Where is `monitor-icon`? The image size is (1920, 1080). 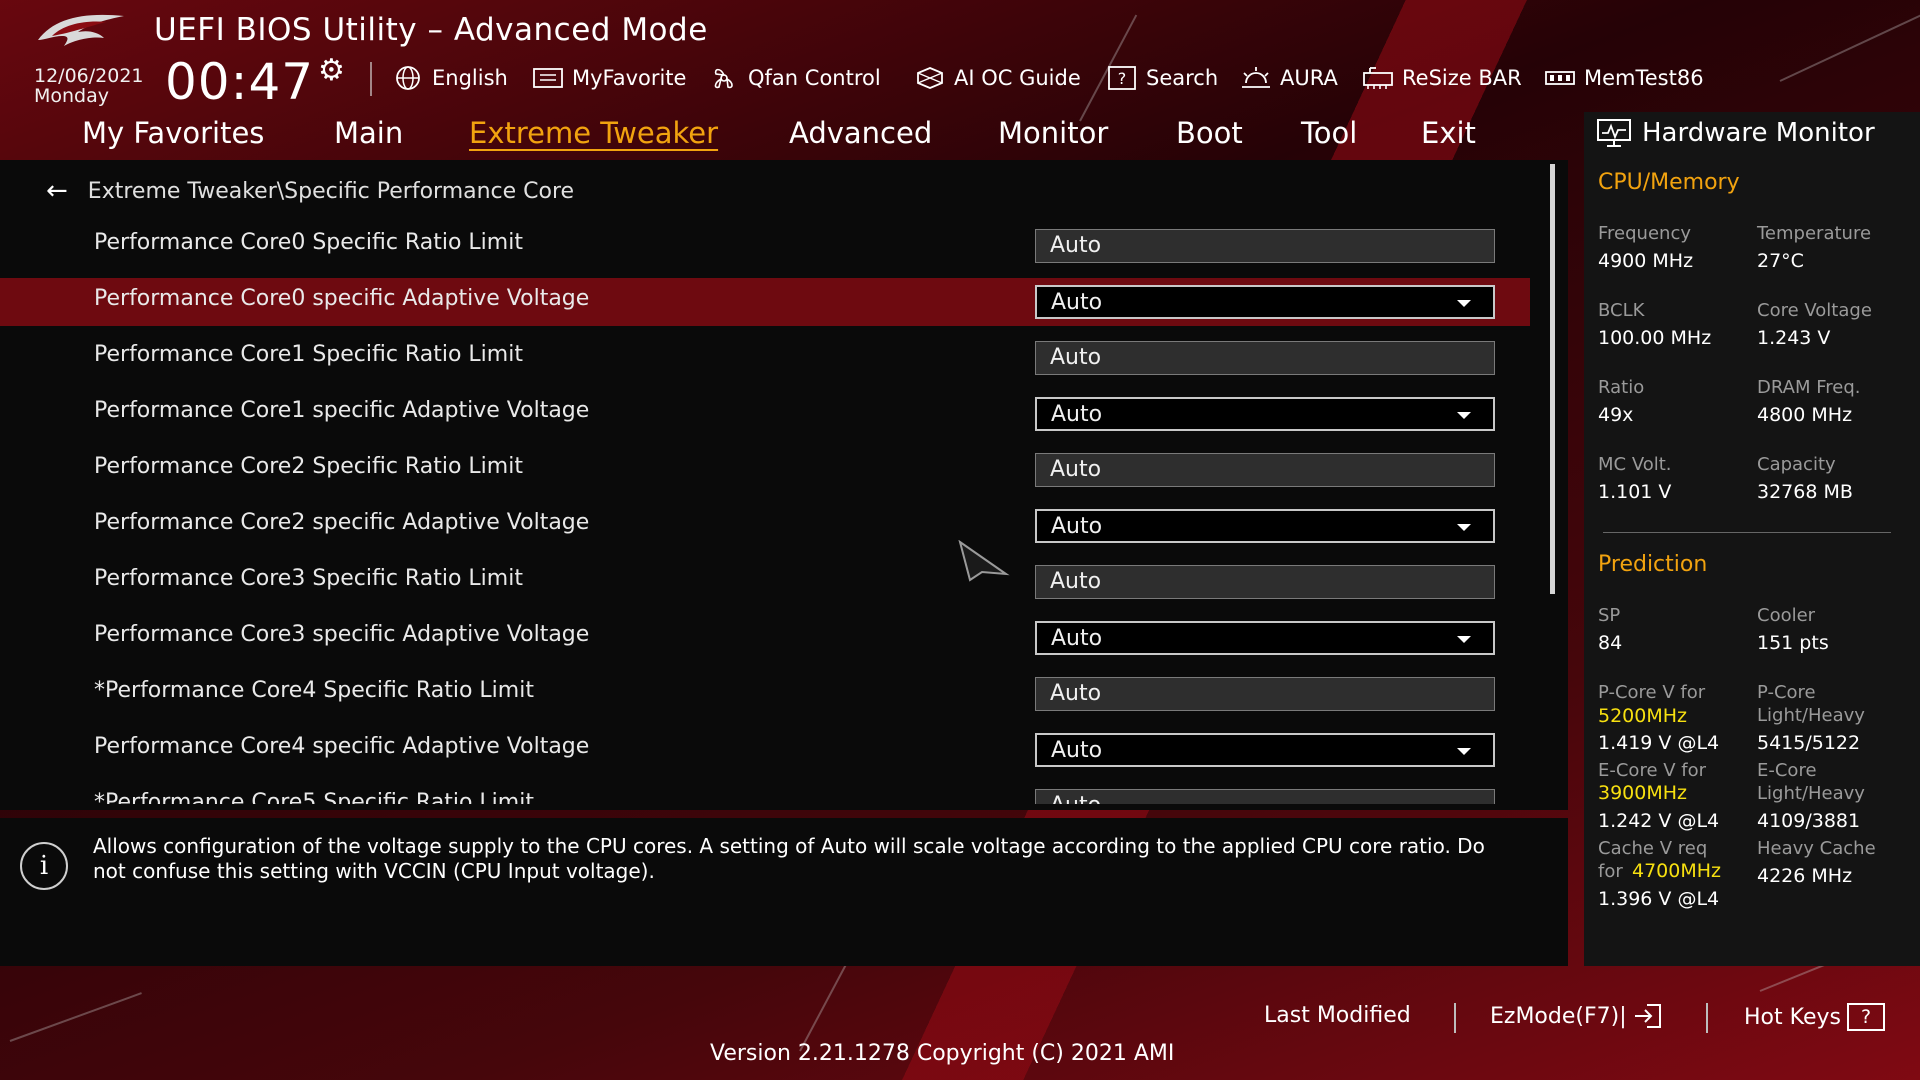 monitor-icon is located at coordinates (1614, 133).